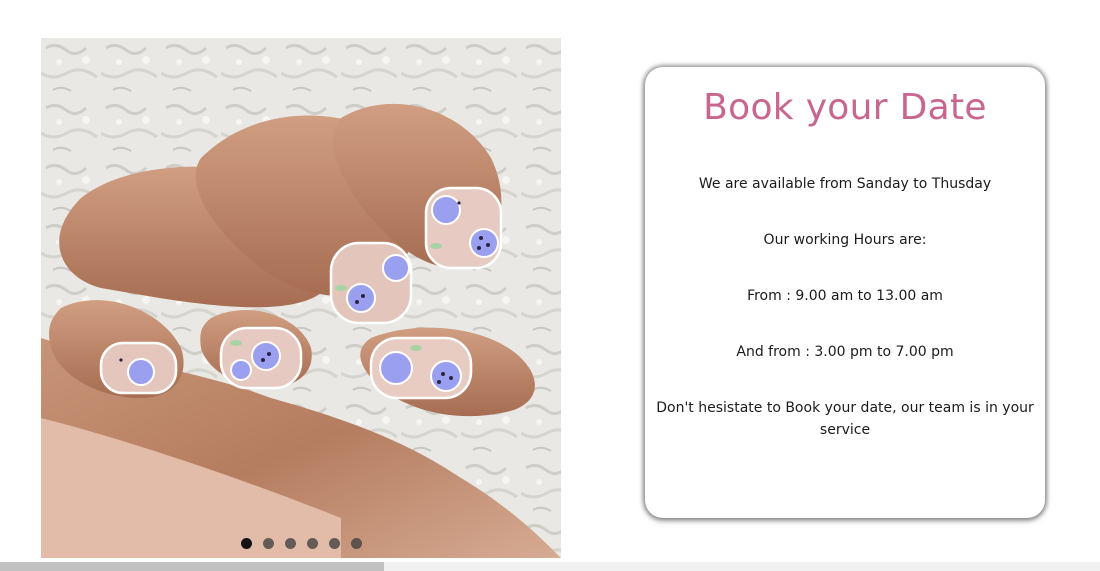  What do you see at coordinates (845, 184) in the screenshot?
I see `availability-days-text: We are available from Sanday to Thusday` at bounding box center [845, 184].